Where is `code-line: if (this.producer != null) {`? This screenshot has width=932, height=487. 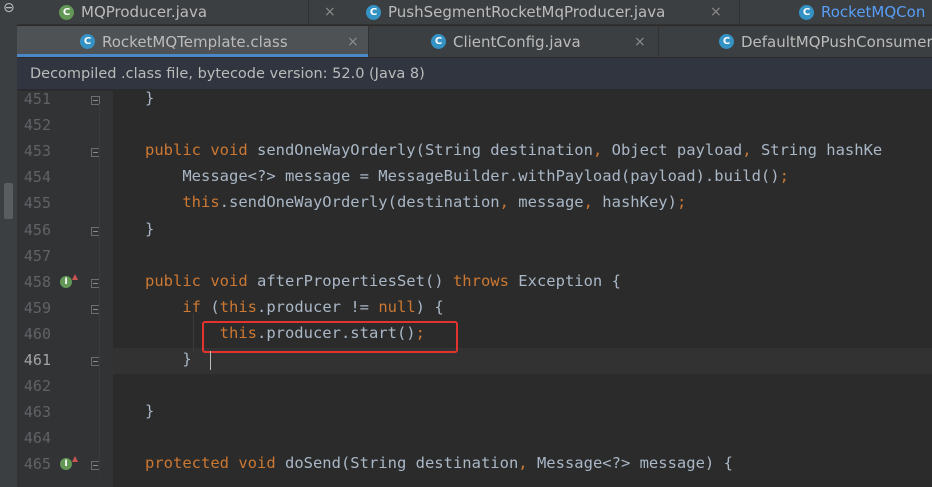
code-line: if (this.producer != null) { is located at coordinates (294, 306).